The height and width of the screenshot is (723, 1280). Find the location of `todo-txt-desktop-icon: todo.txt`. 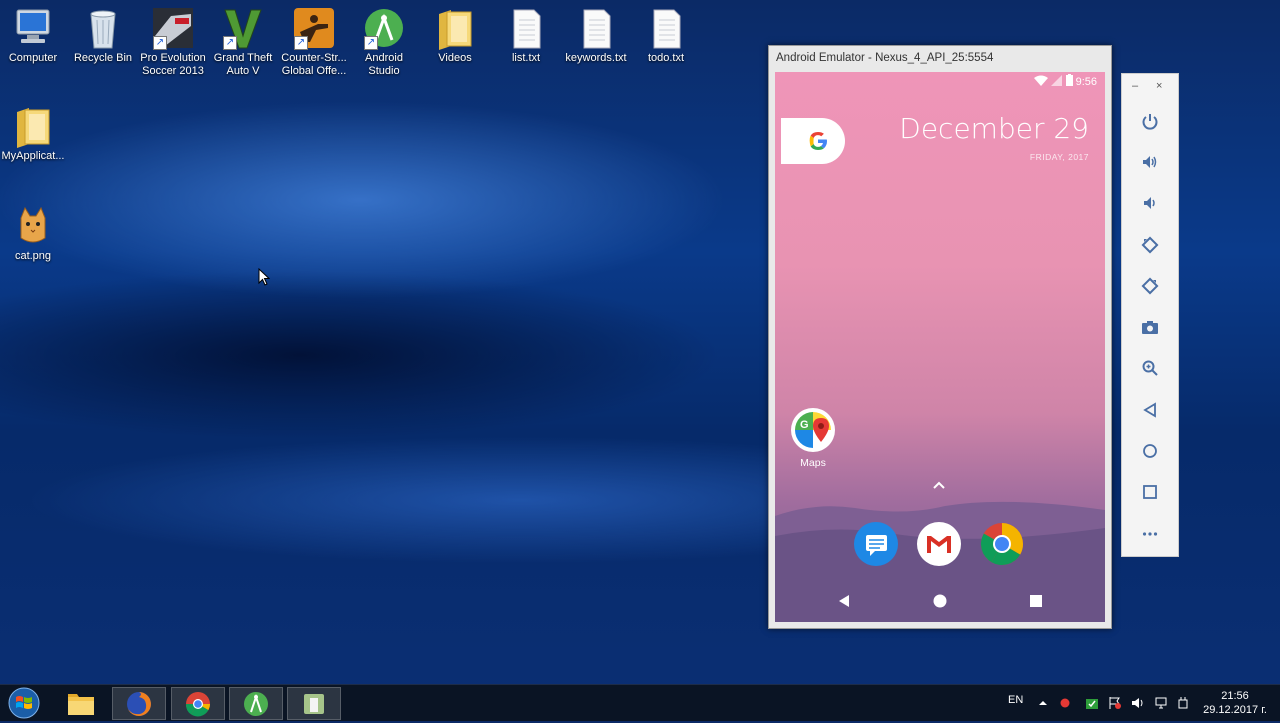

todo-txt-desktop-icon: todo.txt is located at coordinates (666, 35).